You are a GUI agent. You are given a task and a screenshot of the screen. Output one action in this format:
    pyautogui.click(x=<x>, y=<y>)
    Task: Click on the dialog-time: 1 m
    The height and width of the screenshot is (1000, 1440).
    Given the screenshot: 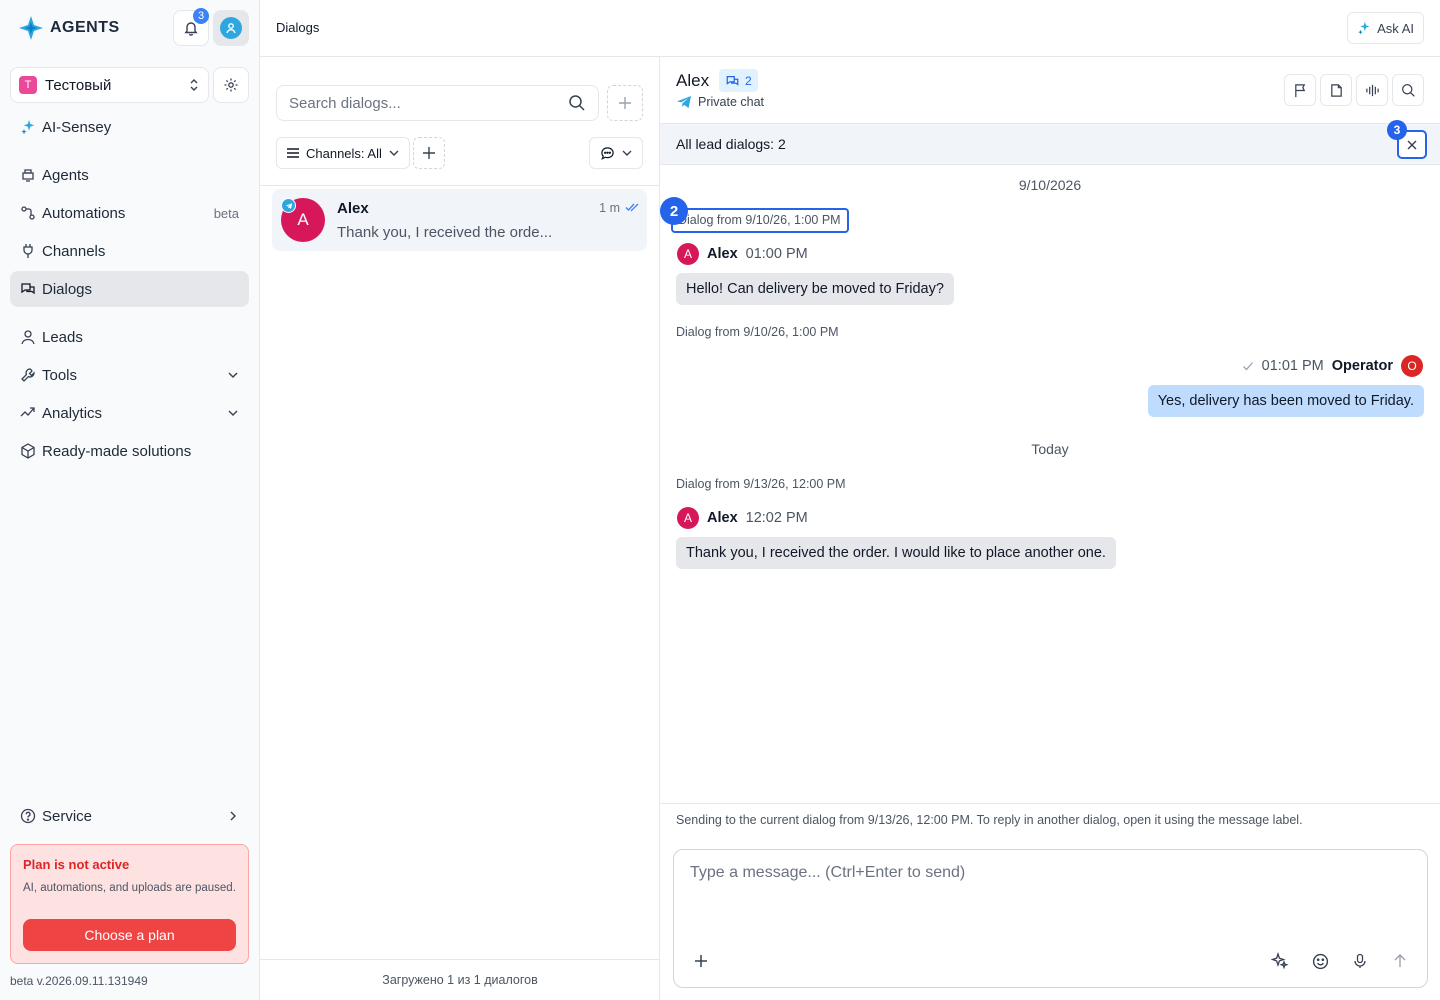 What is the action you would take?
    pyautogui.click(x=609, y=208)
    